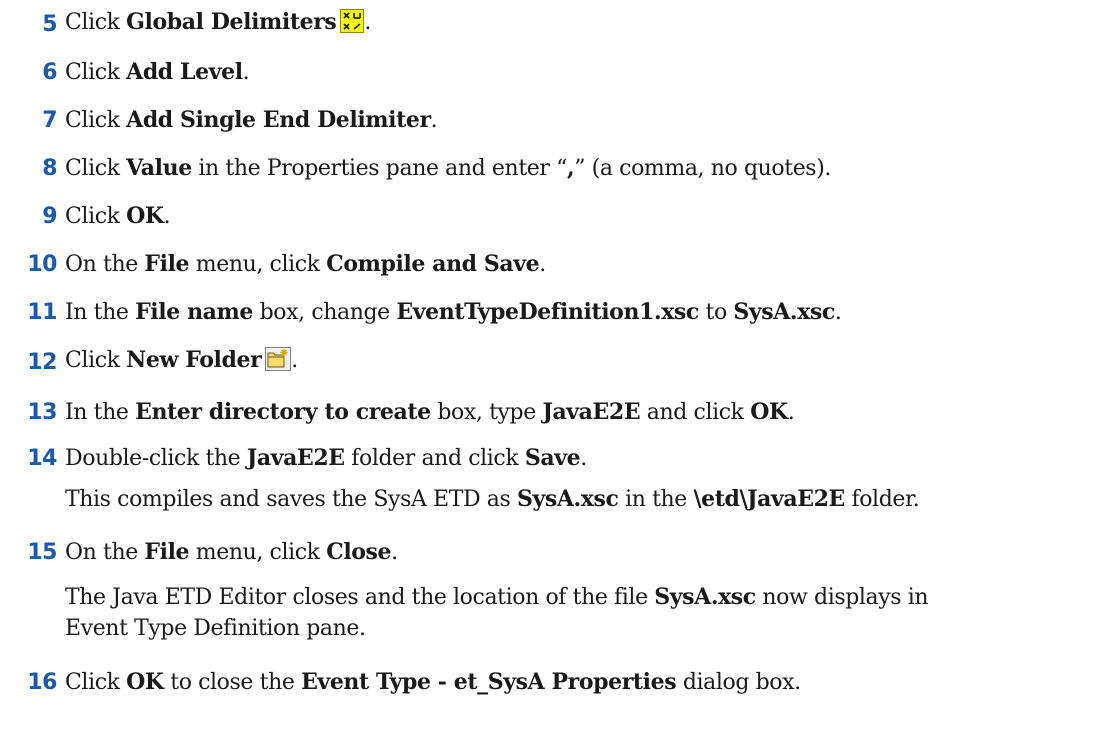 The width and height of the screenshot is (1096, 756). What do you see at coordinates (291, 499) in the screenshot?
I see `note-text-run: This compiles and saves the SysA ETD as` at bounding box center [291, 499].